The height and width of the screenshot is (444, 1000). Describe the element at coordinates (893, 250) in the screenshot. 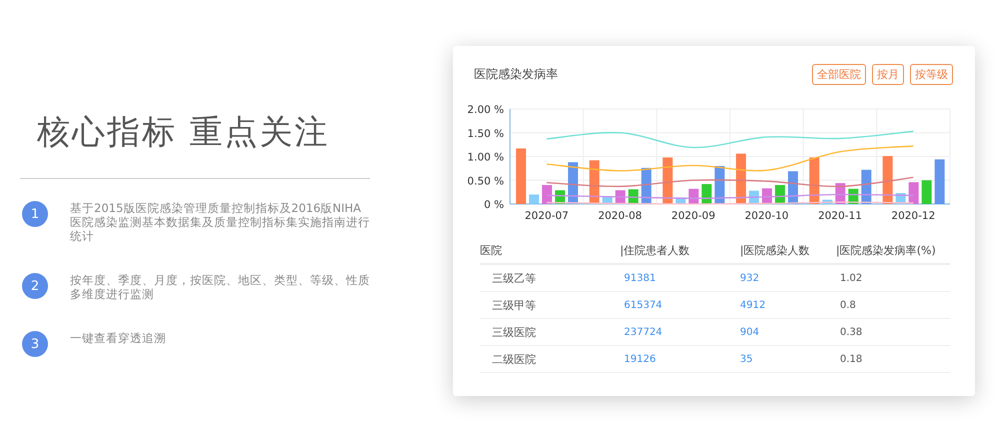

I see `column-header: |医院感染发病率(%)` at that location.